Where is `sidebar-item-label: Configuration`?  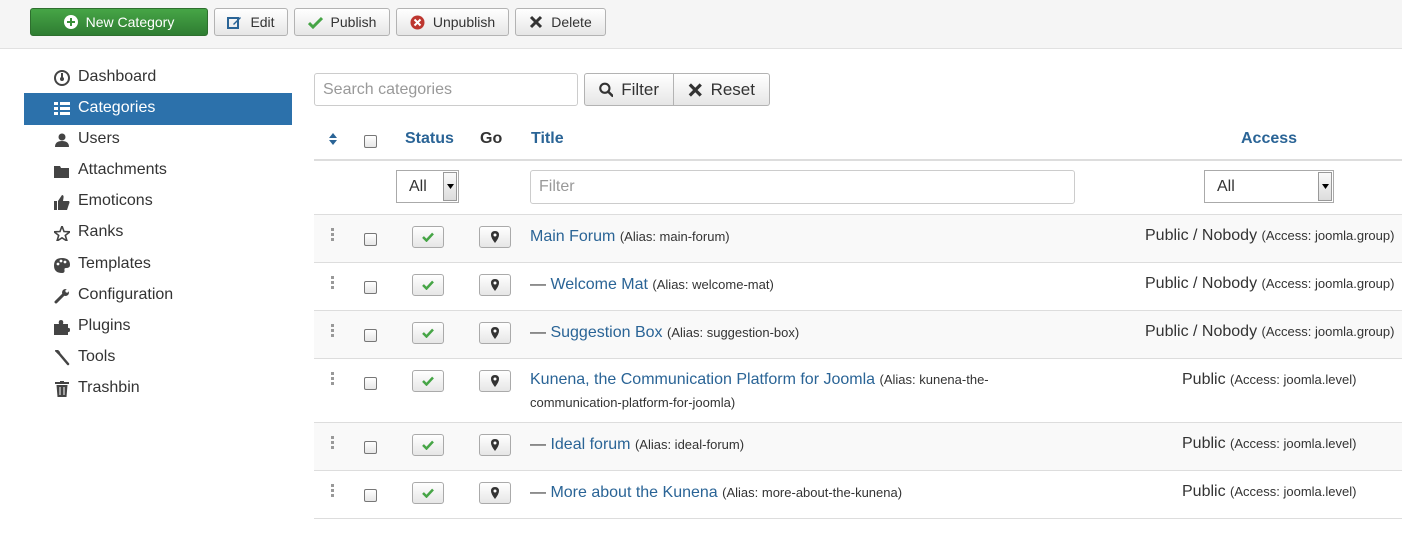 sidebar-item-label: Configuration is located at coordinates (126, 294).